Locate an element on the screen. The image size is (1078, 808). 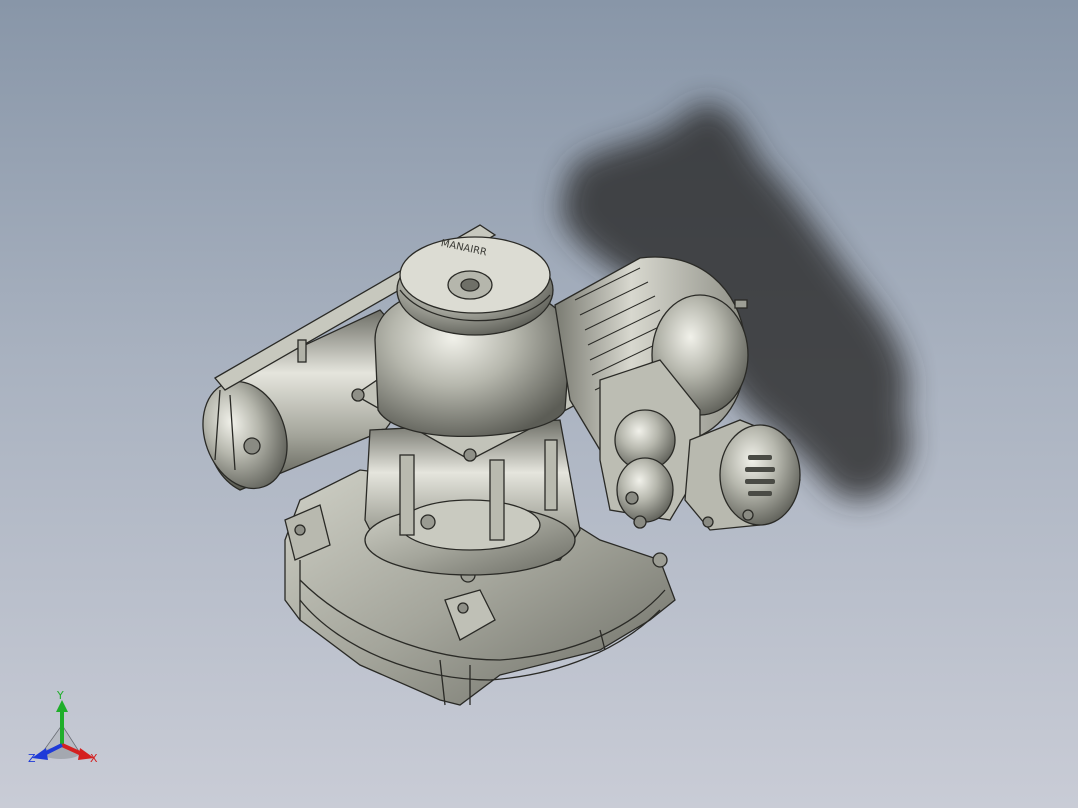
y-axis-label: Y is located at coordinates (60, 696).